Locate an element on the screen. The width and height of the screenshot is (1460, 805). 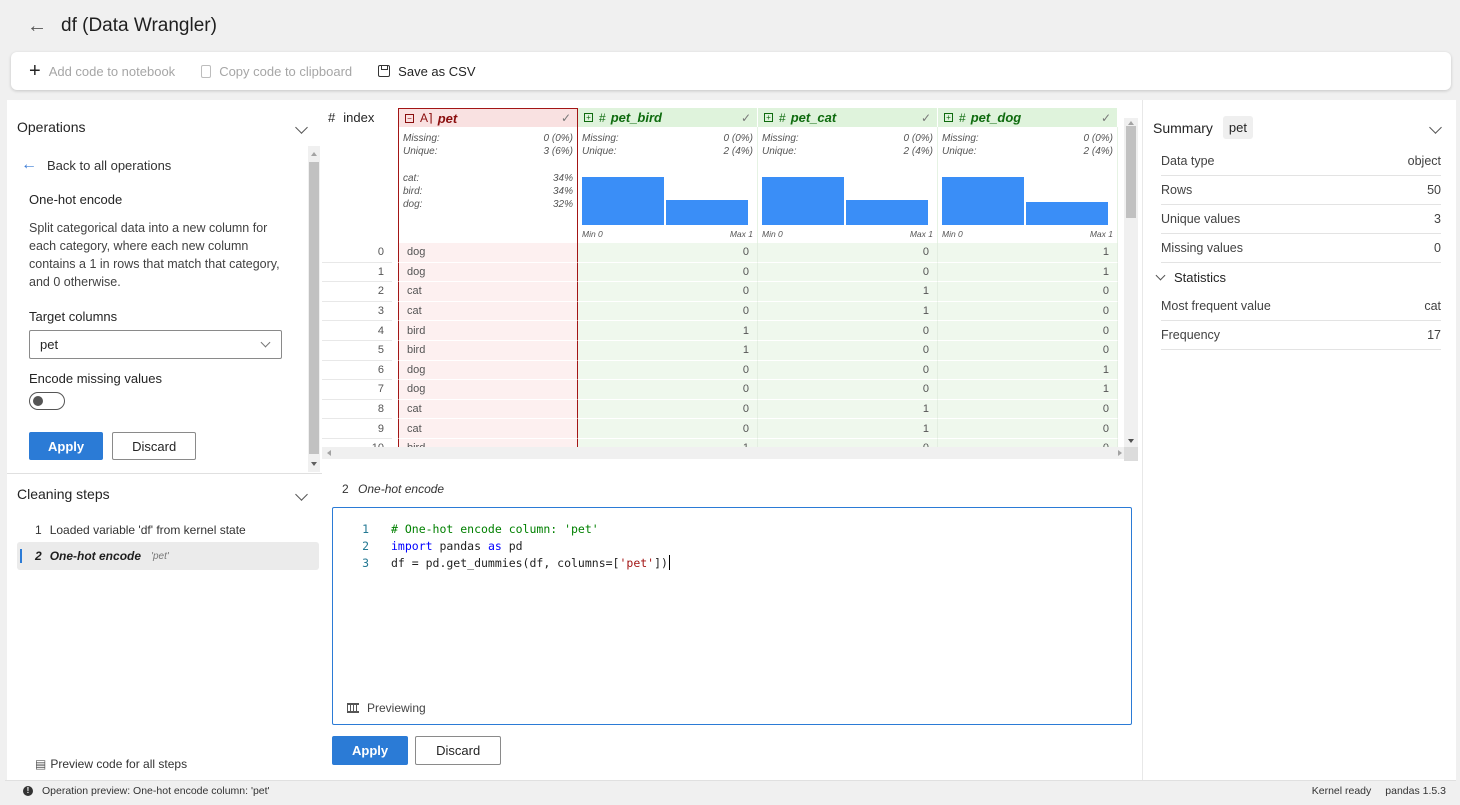
table-row: 0 dog 0 0 1 is located at coordinates (720, 253).